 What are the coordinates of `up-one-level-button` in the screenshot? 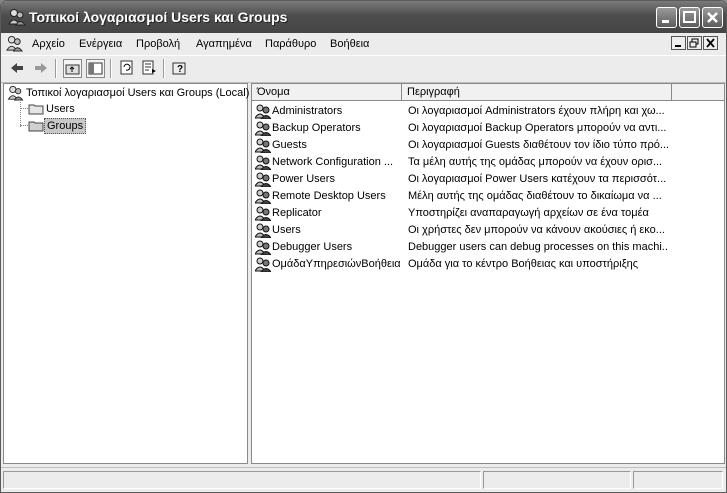 It's located at (72, 68).